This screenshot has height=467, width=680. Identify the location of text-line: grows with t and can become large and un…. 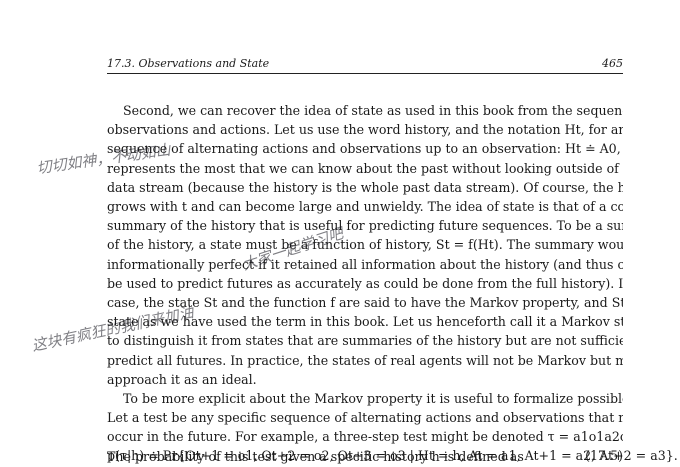
(365, 207).